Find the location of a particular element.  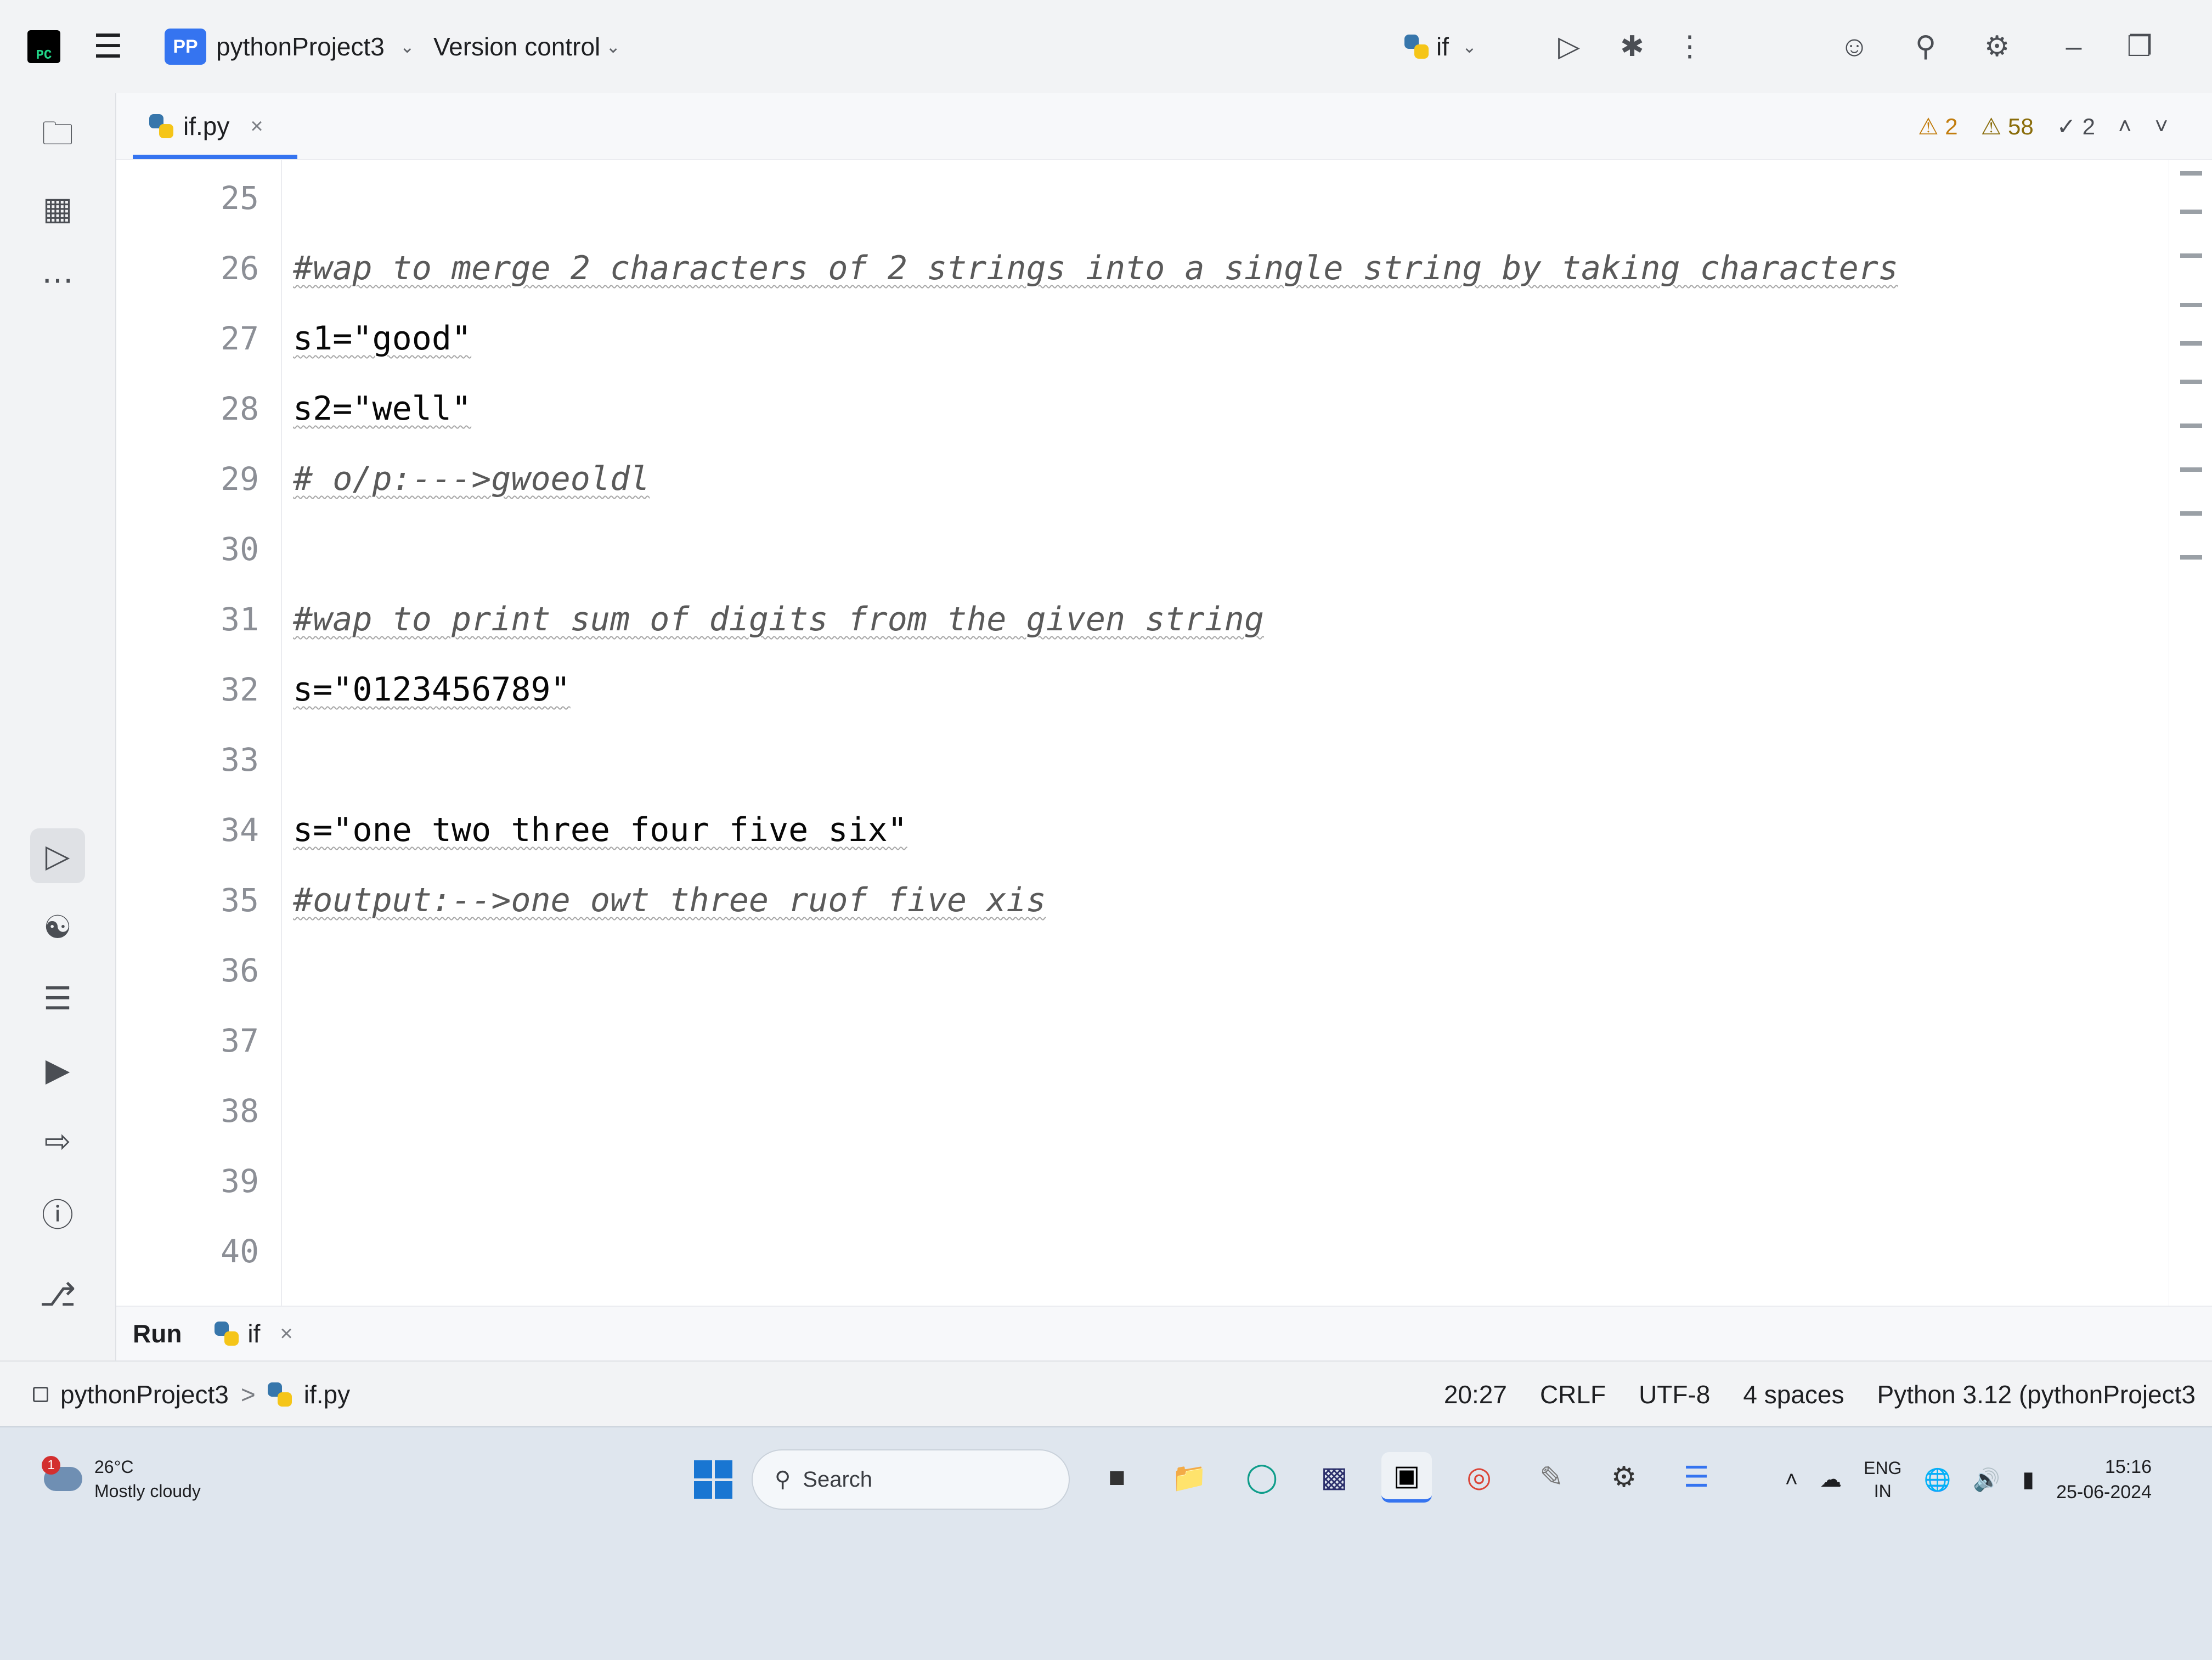

gutter-row: 36 is located at coordinates (198, 970).